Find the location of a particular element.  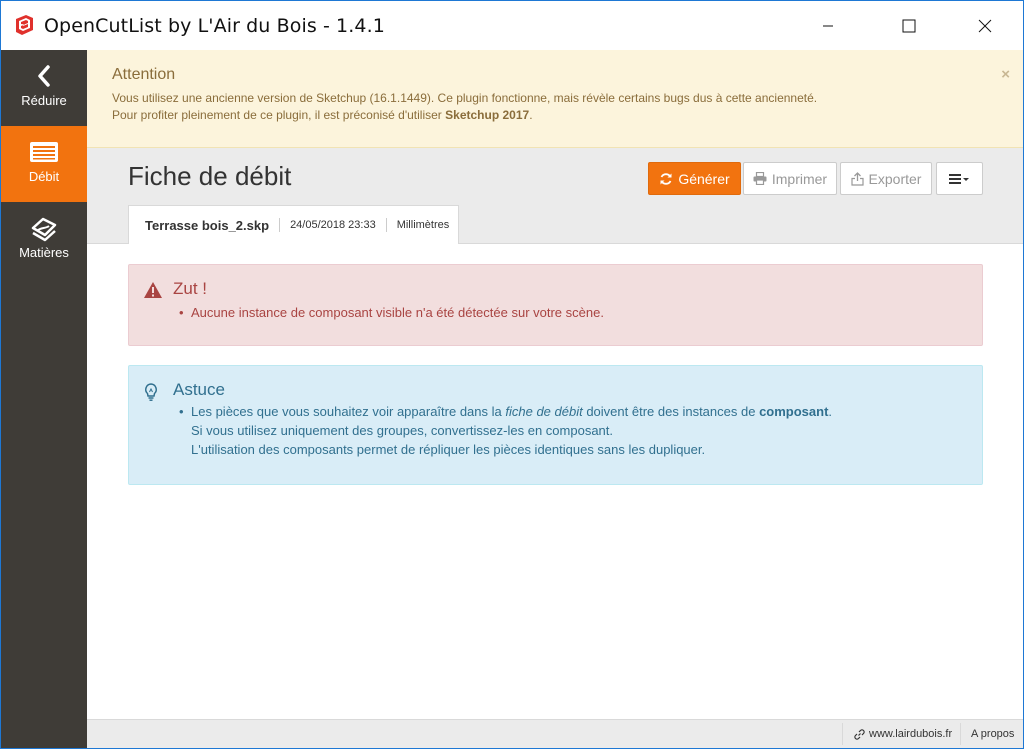

file-name: Terrasse bois_2.skp is located at coordinates (207, 225).